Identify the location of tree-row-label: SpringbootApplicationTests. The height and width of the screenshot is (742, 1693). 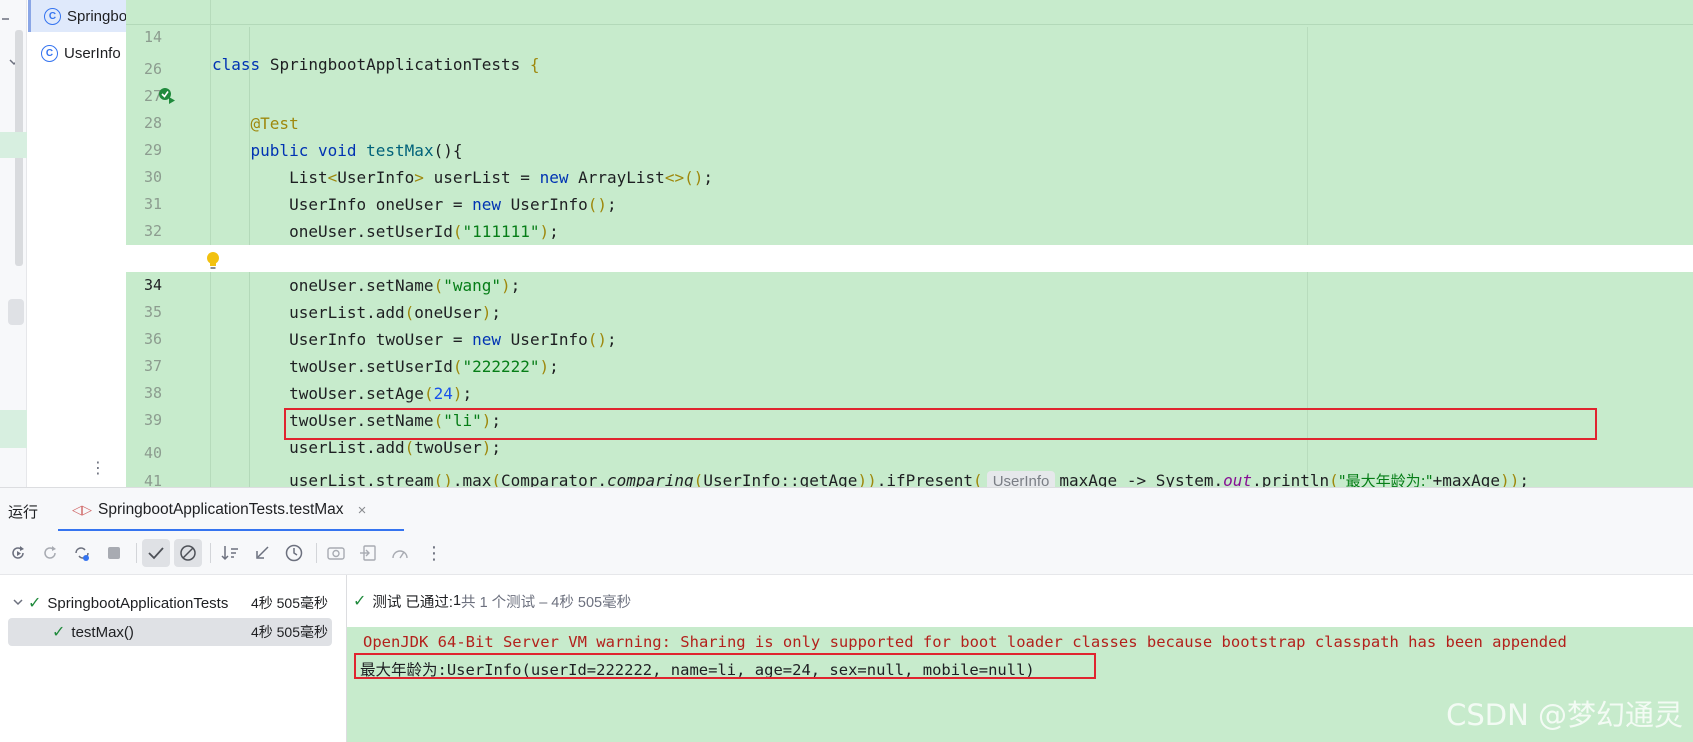
(138, 603).